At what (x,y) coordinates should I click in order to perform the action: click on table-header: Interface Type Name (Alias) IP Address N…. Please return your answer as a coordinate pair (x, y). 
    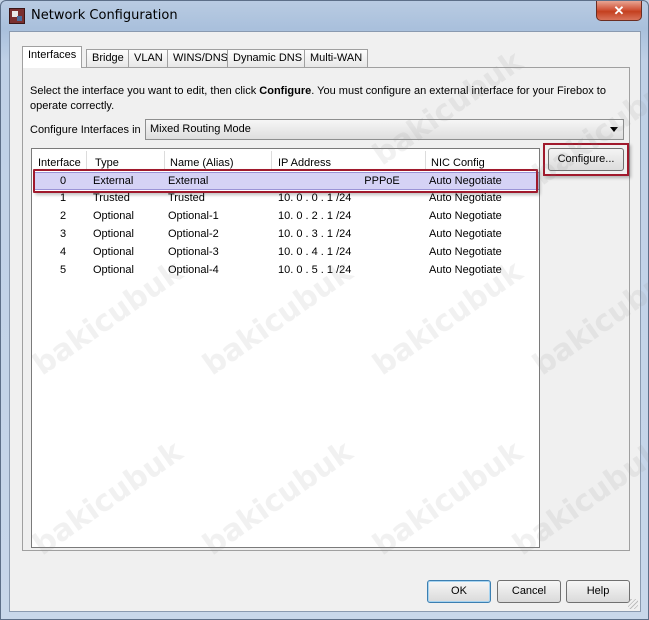
    Looking at the image, I should click on (285, 160).